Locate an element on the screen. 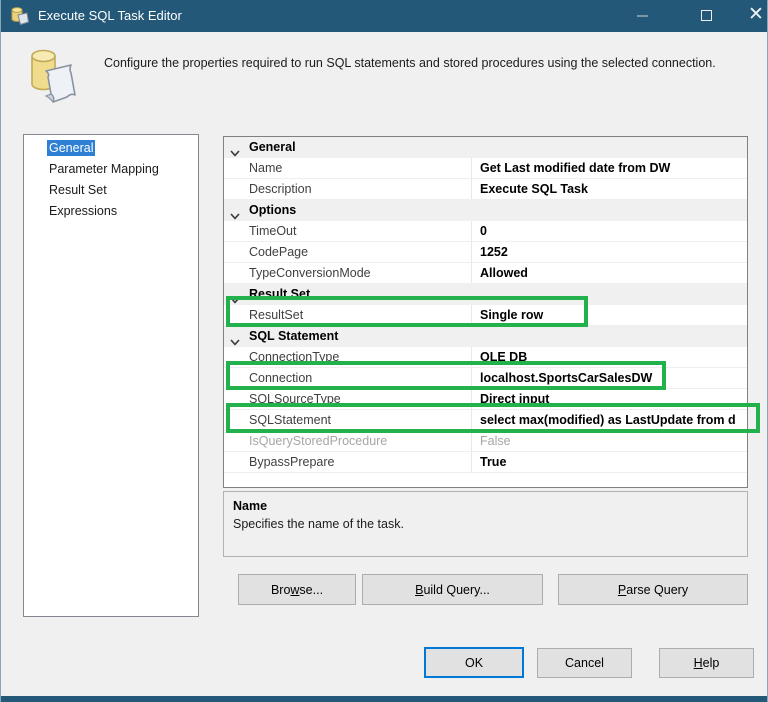 The image size is (768, 702). nav-item-expressions: Expressions is located at coordinates (111, 211).